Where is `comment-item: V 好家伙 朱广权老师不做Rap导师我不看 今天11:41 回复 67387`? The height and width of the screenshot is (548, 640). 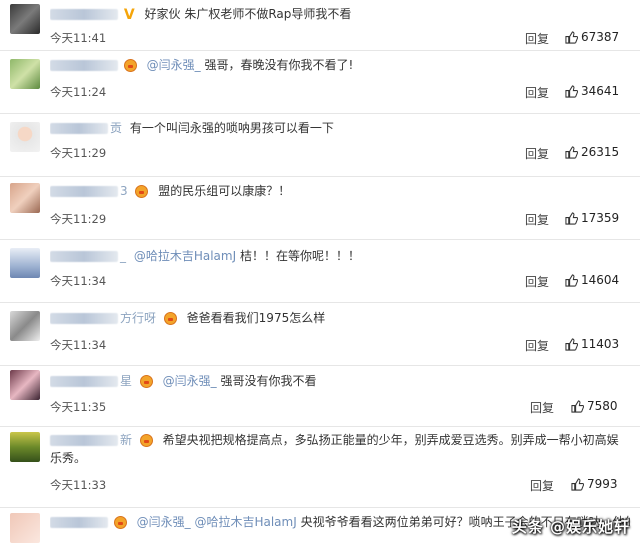 comment-item: V 好家伙 朱广权老师不做Rap导师我不看 今天11:41 回复 67387 is located at coordinates (320, 25).